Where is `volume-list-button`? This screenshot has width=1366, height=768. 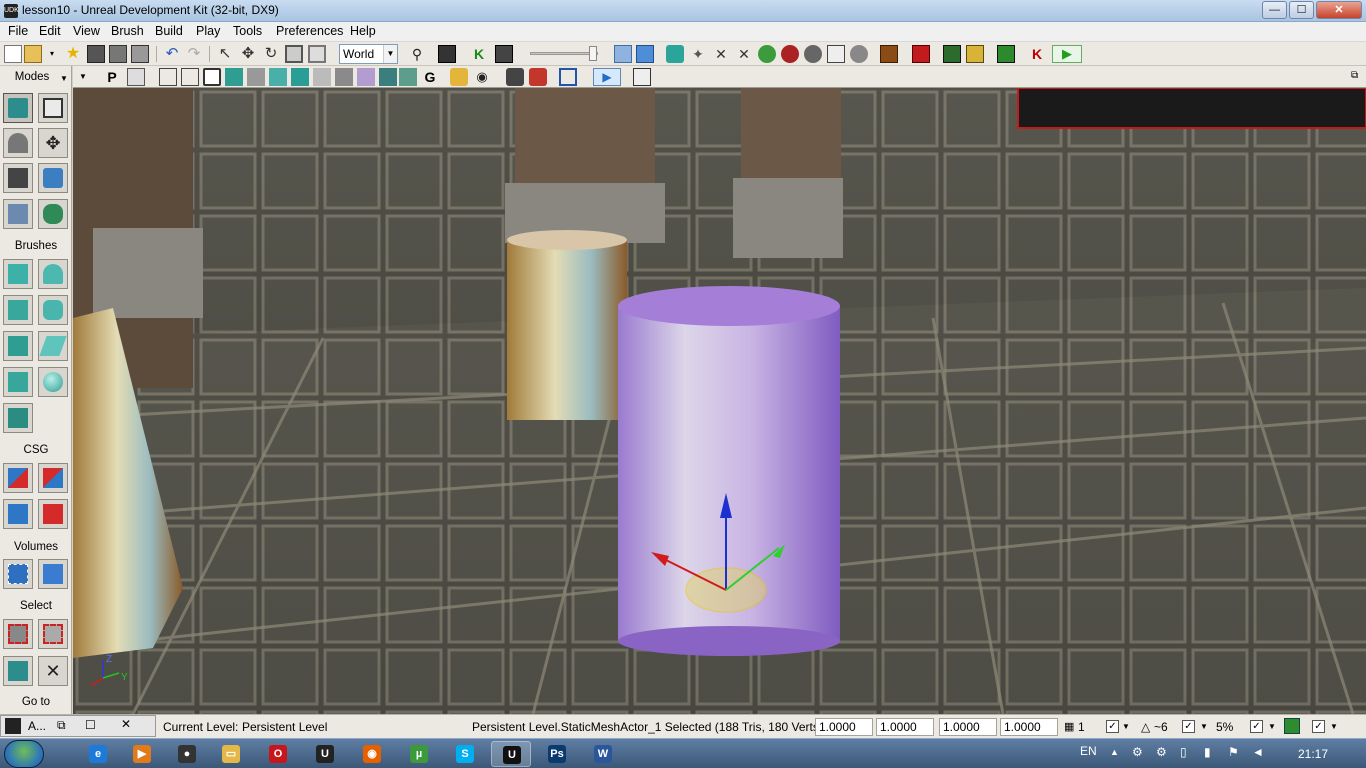 volume-list-button is located at coordinates (53, 574).